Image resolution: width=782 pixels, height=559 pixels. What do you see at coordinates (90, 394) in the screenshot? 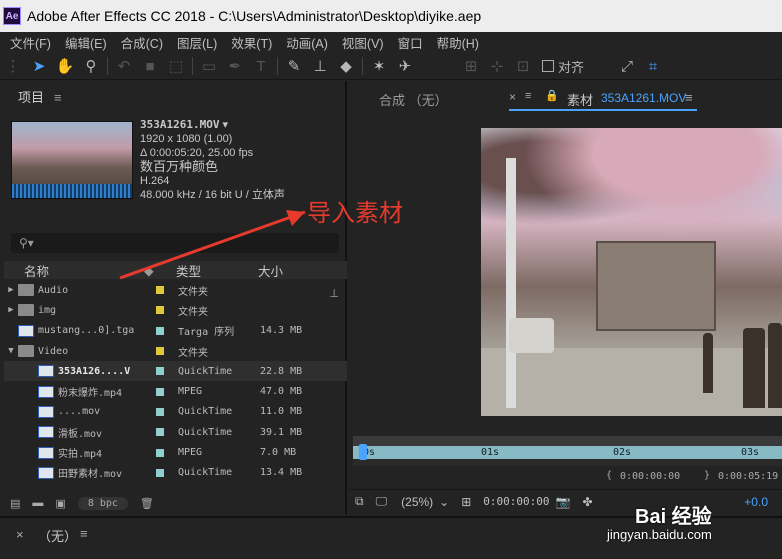
I see `item-name: 粉末爆炸.mp4` at bounding box center [90, 394].